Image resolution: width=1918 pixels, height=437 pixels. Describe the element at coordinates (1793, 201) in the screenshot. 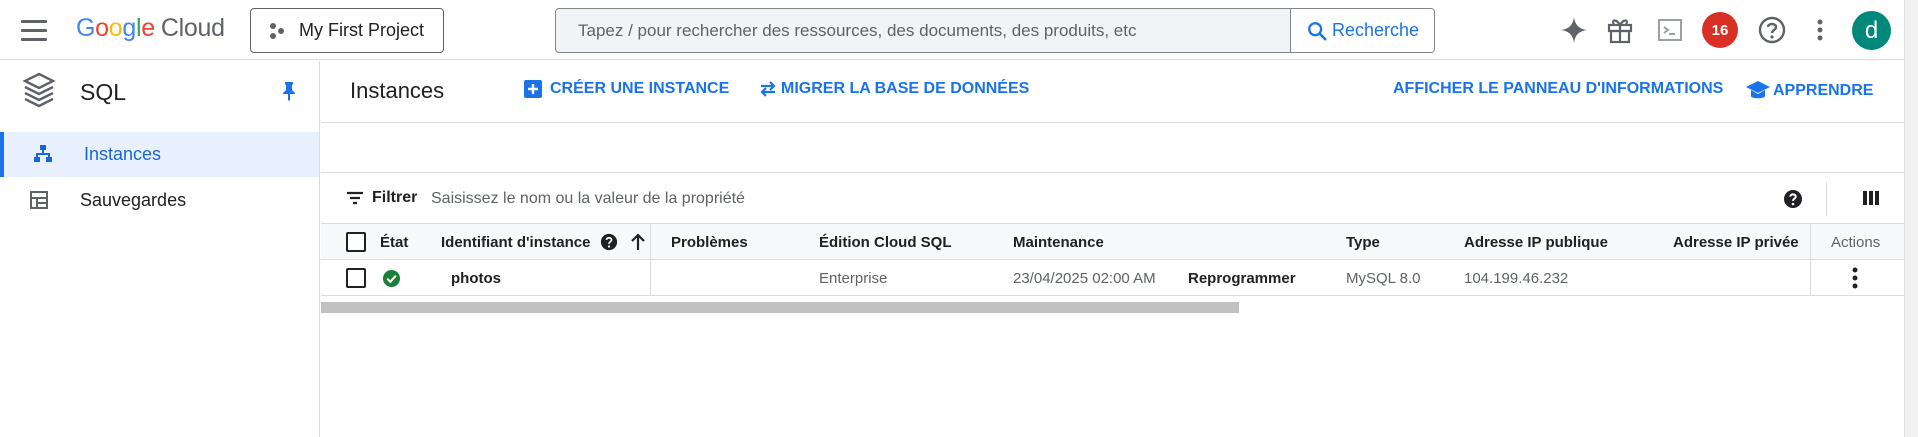

I see `filter-help-icon` at that location.